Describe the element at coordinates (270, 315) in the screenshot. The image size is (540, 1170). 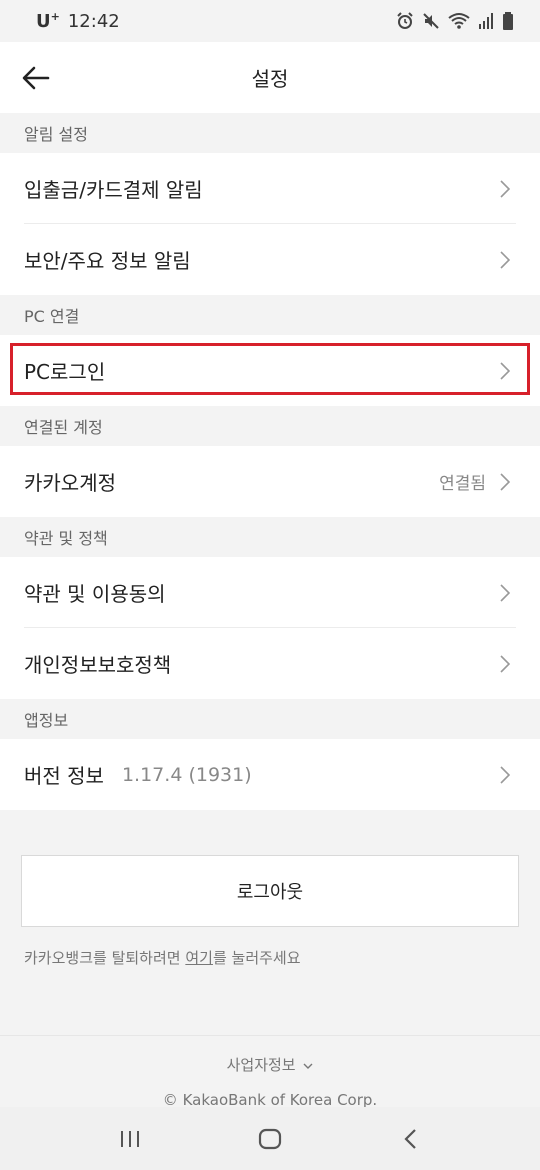
I see `section-header-pc: PC 연결` at that location.